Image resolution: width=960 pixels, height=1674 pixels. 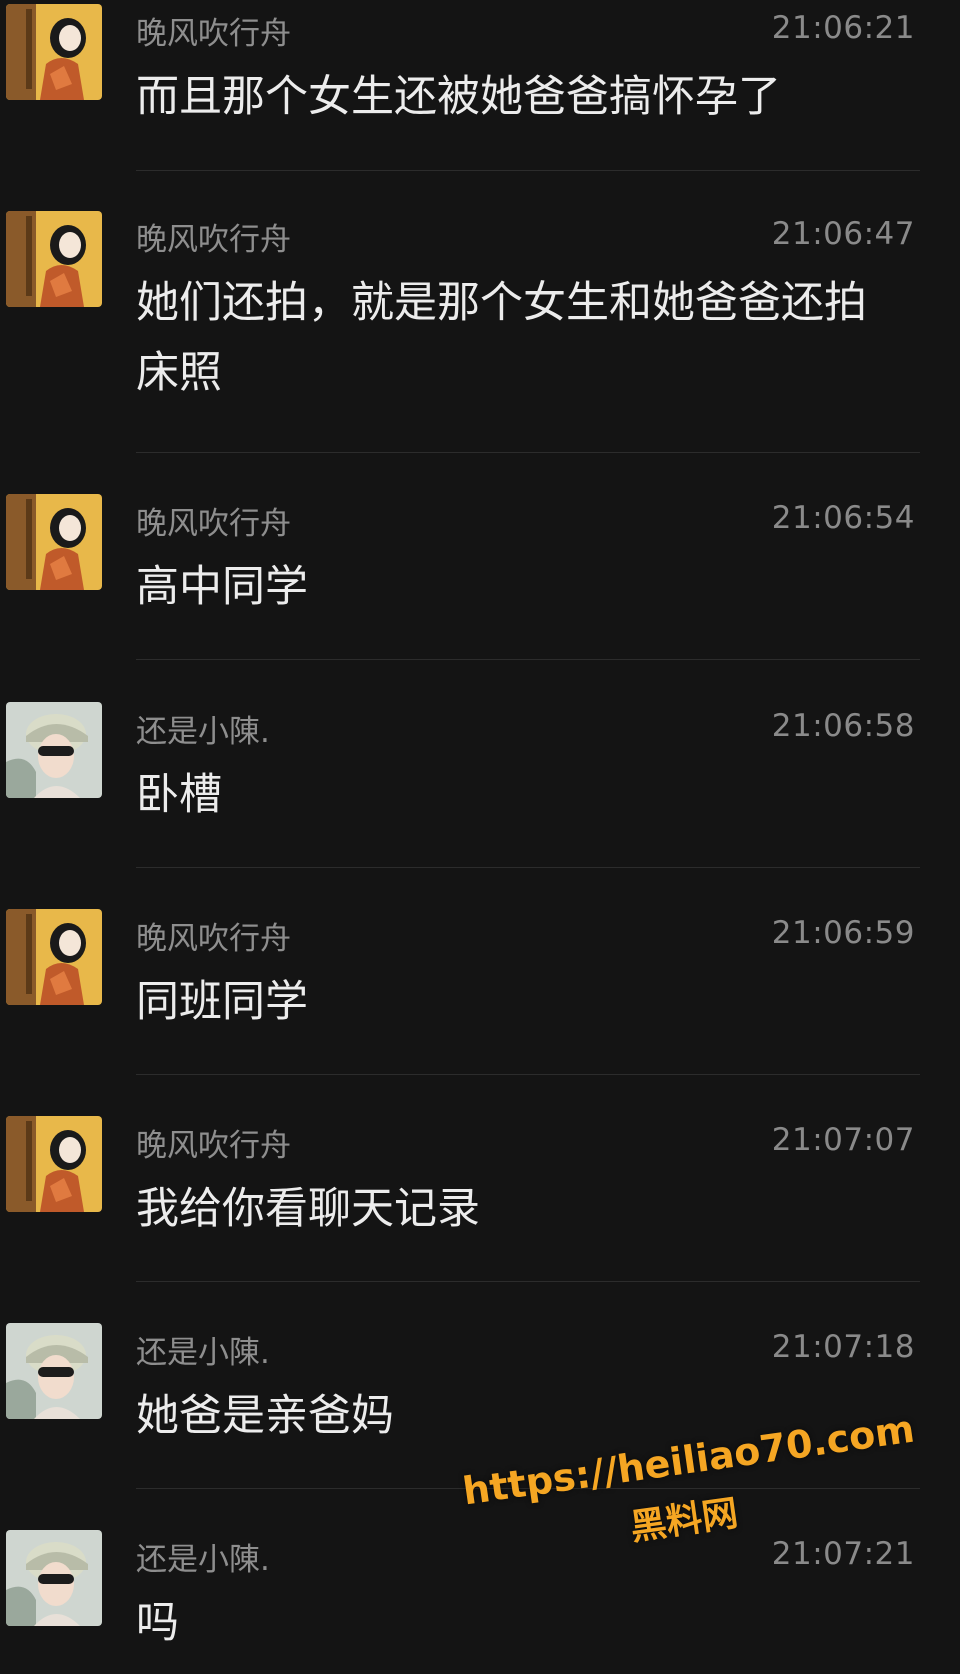 I want to click on message-text: 而且那个女生还被她爸爸搞怀孕了, so click(x=458, y=97).